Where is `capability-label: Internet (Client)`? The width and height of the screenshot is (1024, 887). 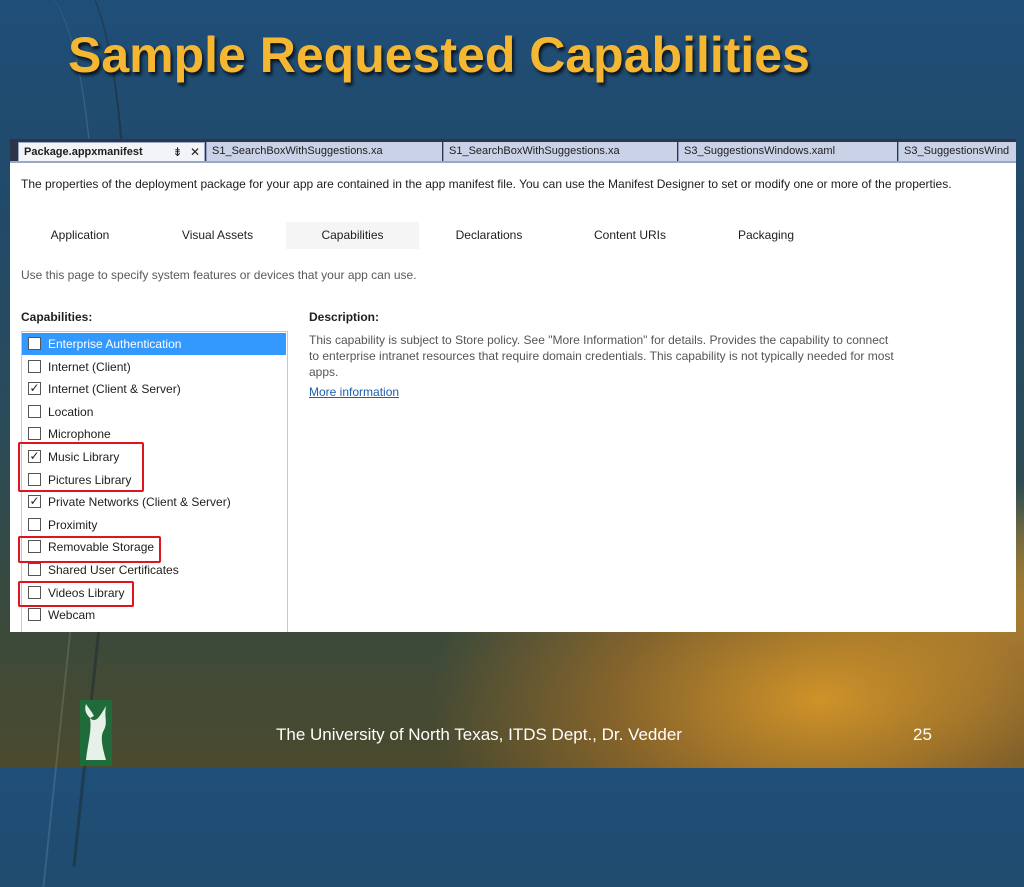
capability-label: Internet (Client) is located at coordinates (89, 366).